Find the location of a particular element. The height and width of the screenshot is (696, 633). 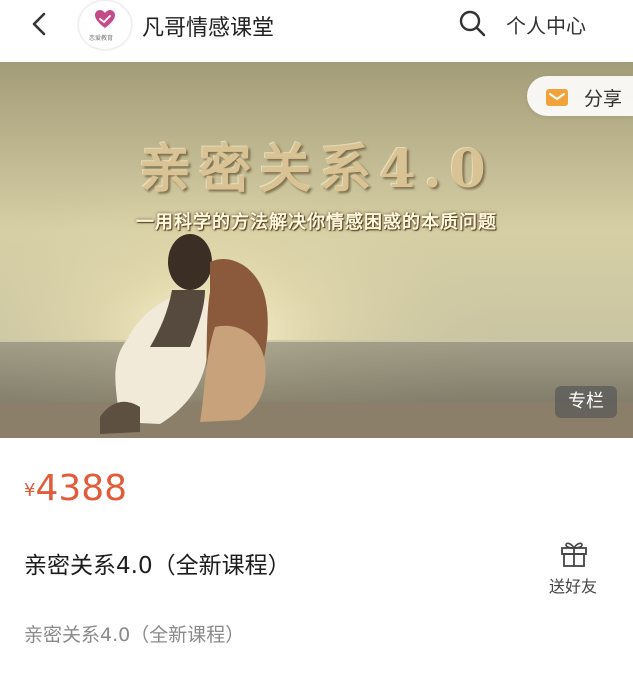

back-arrow-icon is located at coordinates (40, 24).